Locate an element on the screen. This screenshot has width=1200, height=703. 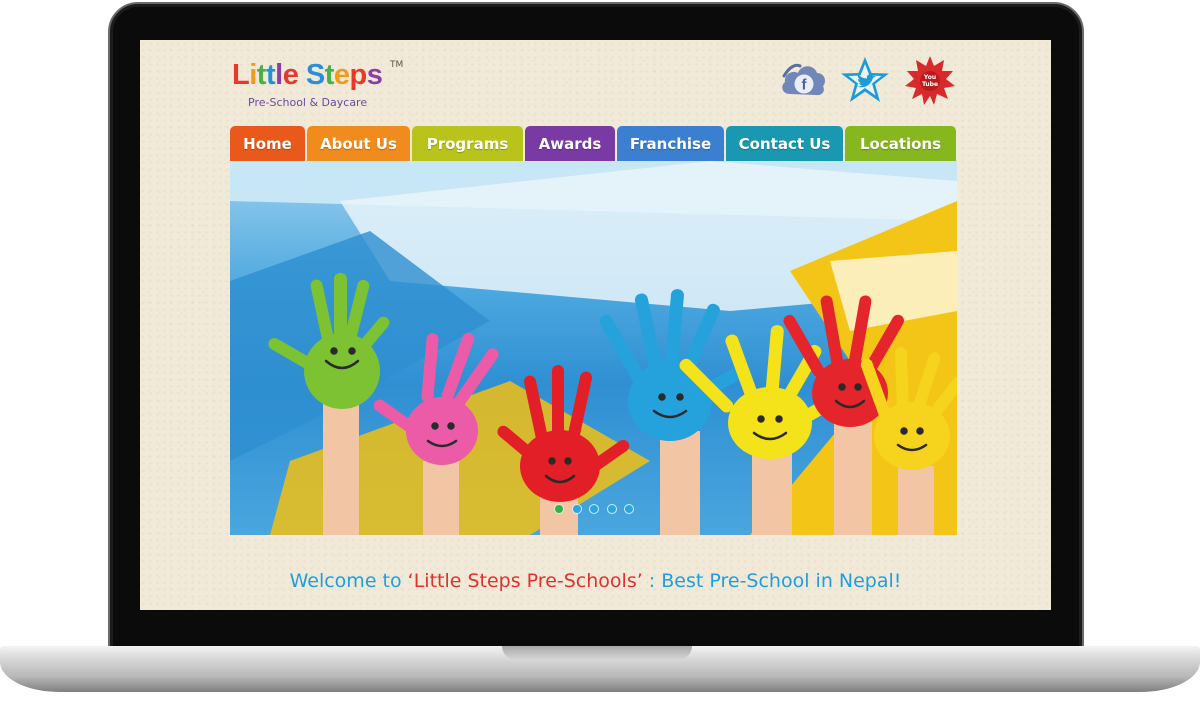
nav-contact-us: Contact Us is located at coordinates (784, 143).